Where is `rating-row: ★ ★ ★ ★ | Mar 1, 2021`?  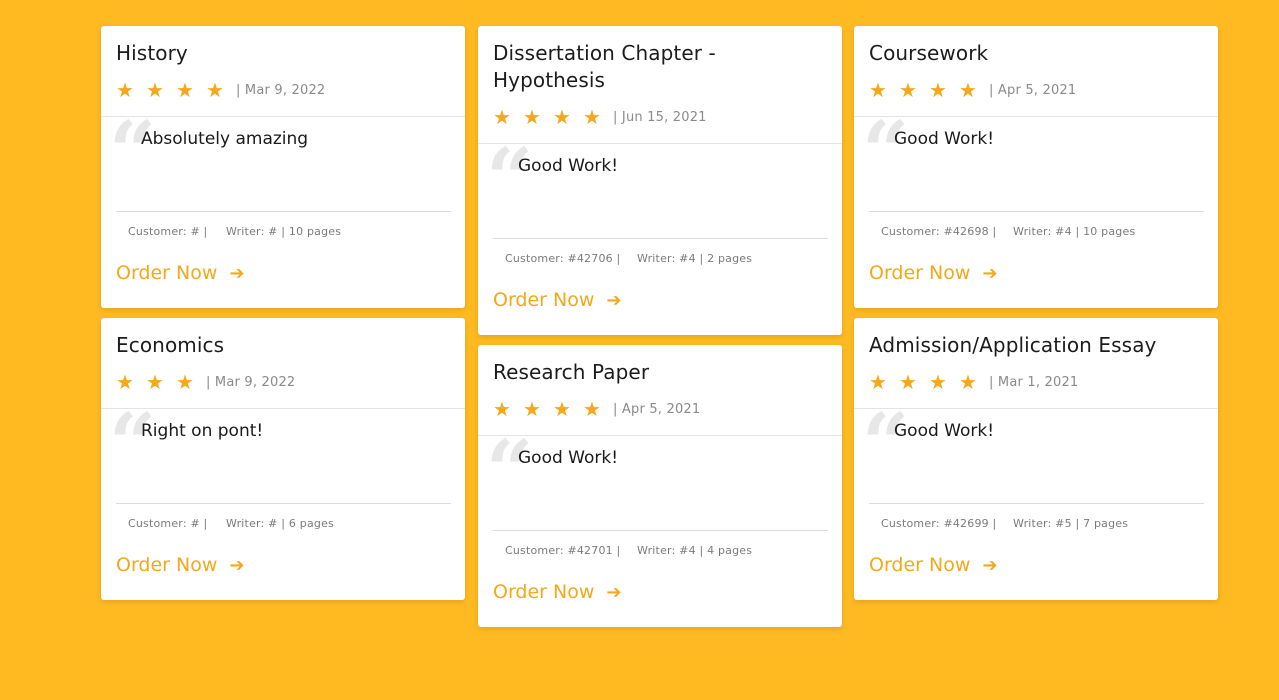
rating-row: ★ ★ ★ ★ | Mar 1, 2021 is located at coordinates (1036, 382).